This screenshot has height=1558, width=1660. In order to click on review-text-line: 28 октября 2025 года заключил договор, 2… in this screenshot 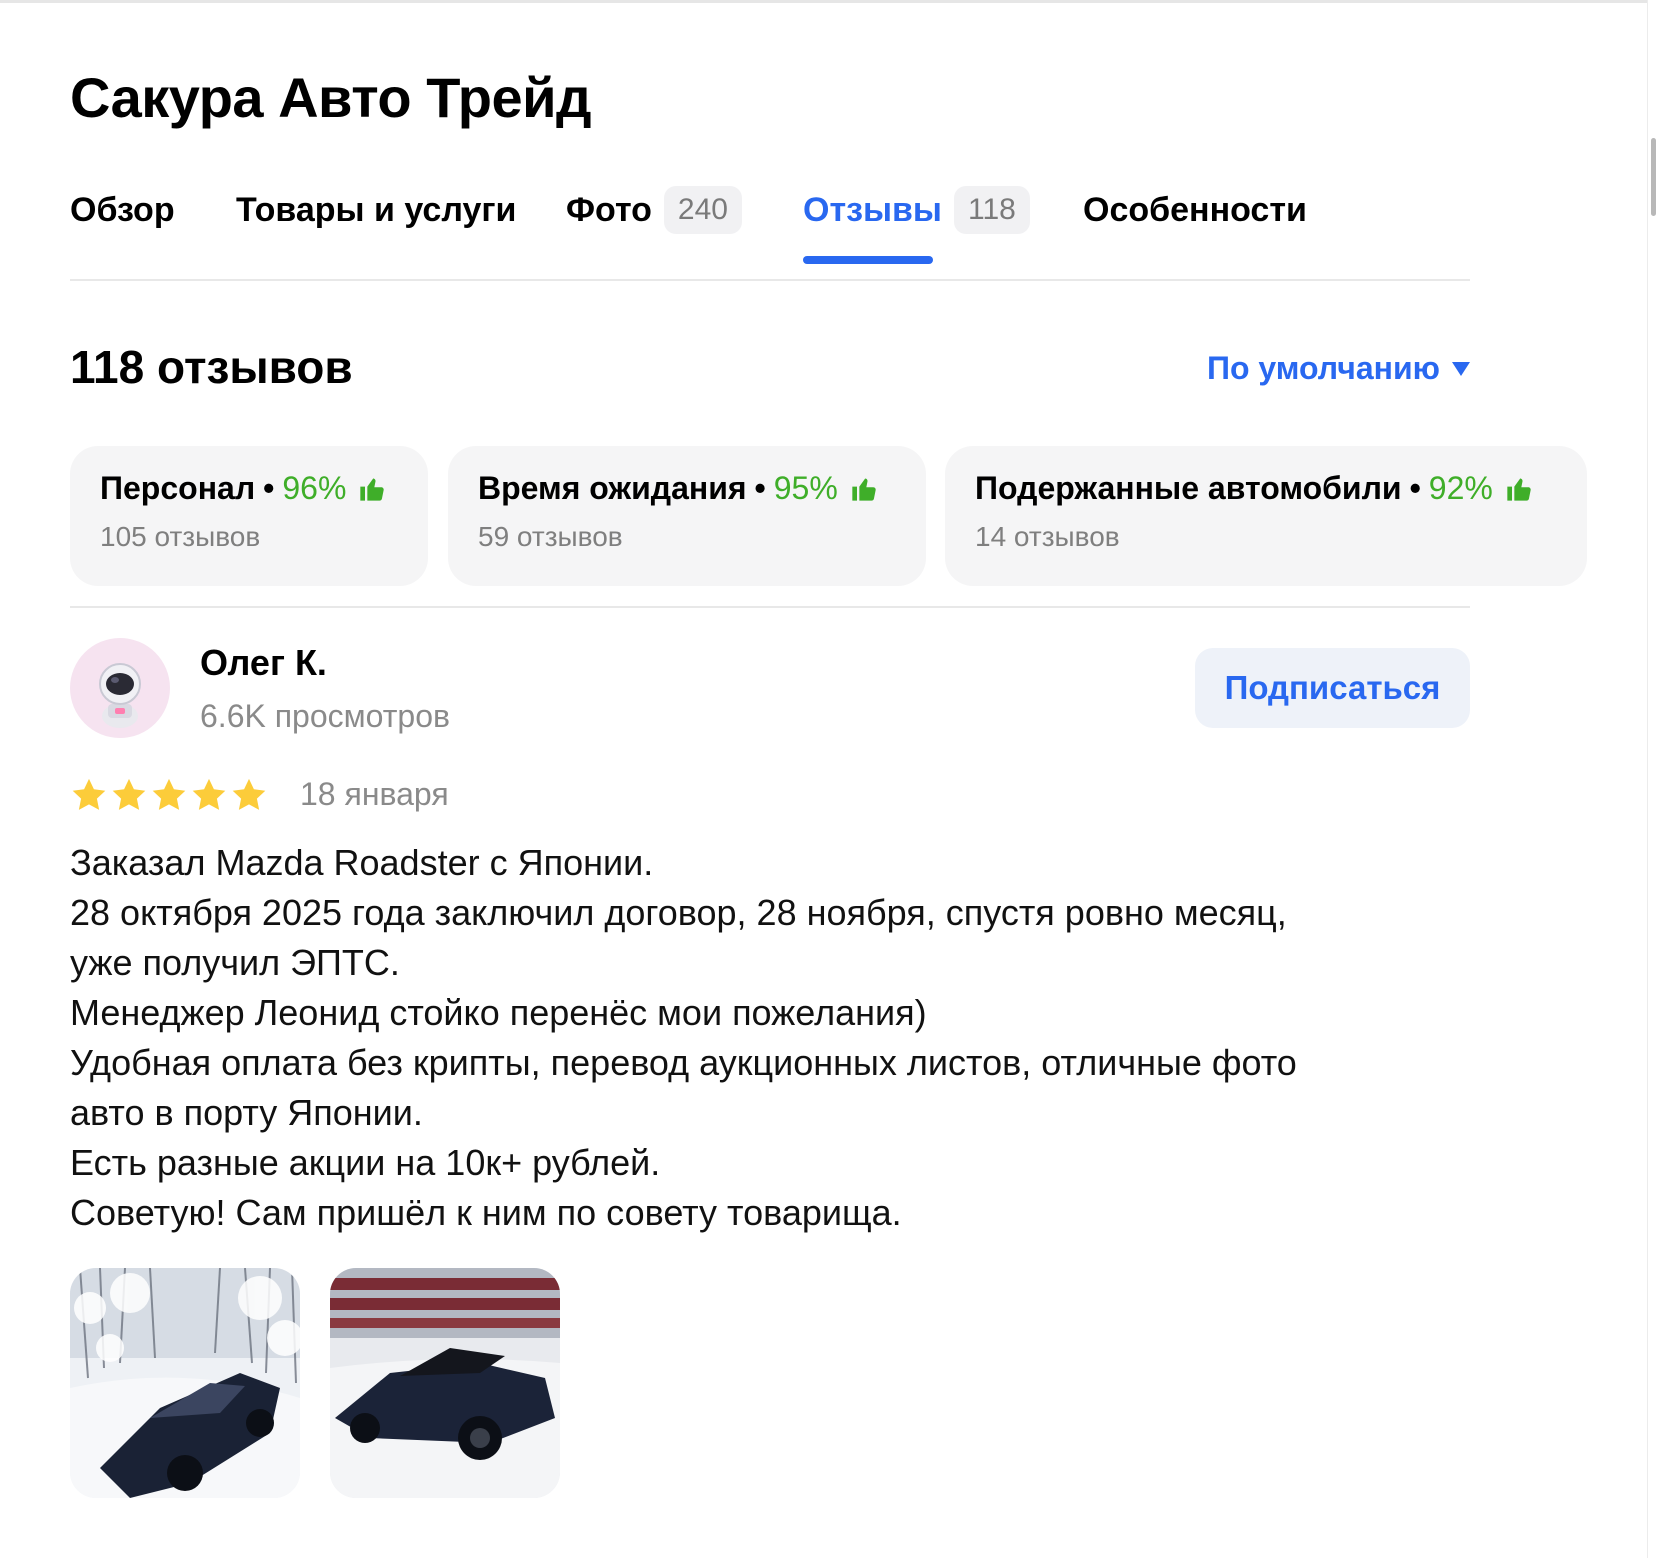, I will do `click(678, 912)`.